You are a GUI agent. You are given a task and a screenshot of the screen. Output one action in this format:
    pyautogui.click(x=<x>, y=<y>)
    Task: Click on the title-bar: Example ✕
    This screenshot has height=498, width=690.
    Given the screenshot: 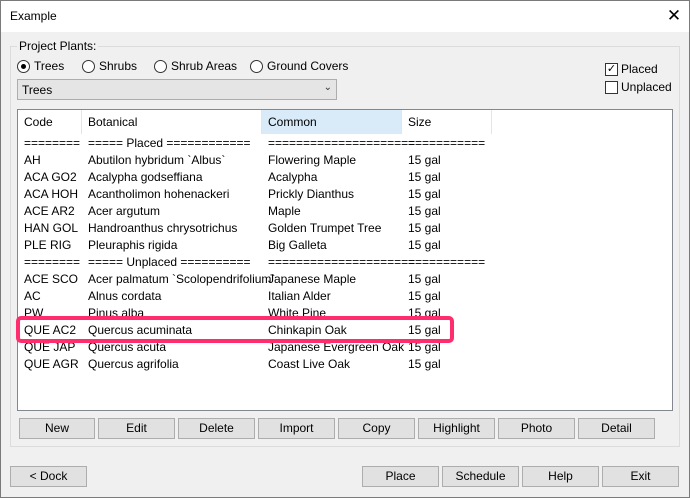 What is the action you would take?
    pyautogui.click(x=345, y=16)
    